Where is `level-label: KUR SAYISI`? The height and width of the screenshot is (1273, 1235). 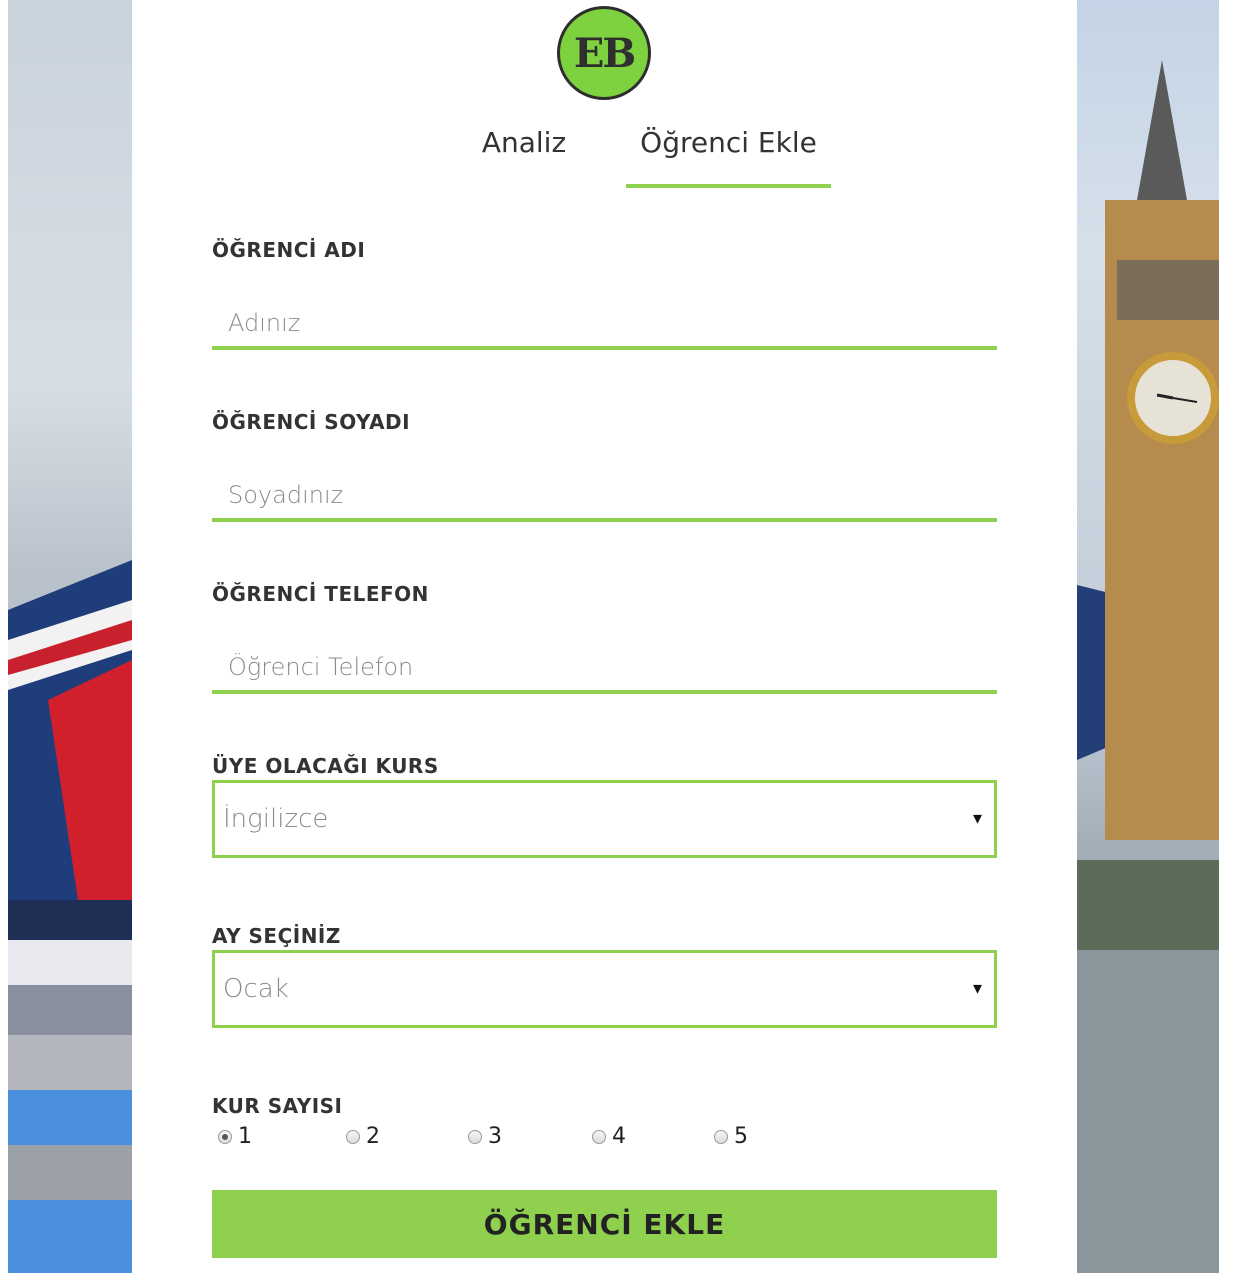 level-label: KUR SAYISI is located at coordinates (277, 1106).